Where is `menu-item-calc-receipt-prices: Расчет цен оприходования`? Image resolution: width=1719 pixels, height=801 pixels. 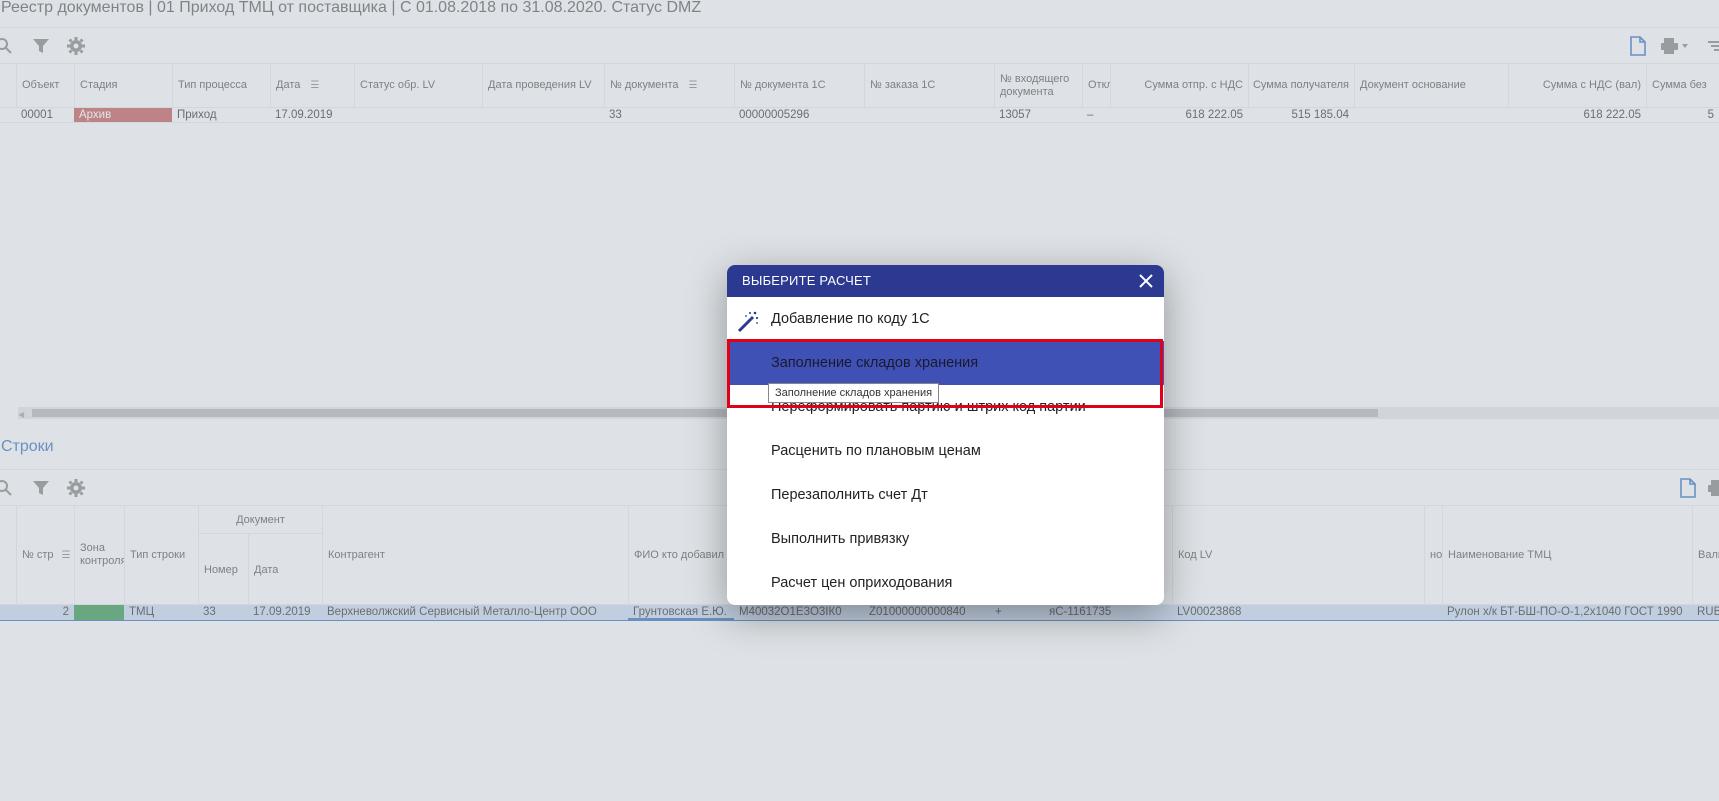 menu-item-calc-receipt-prices: Расчет цен оприходования is located at coordinates (945, 583).